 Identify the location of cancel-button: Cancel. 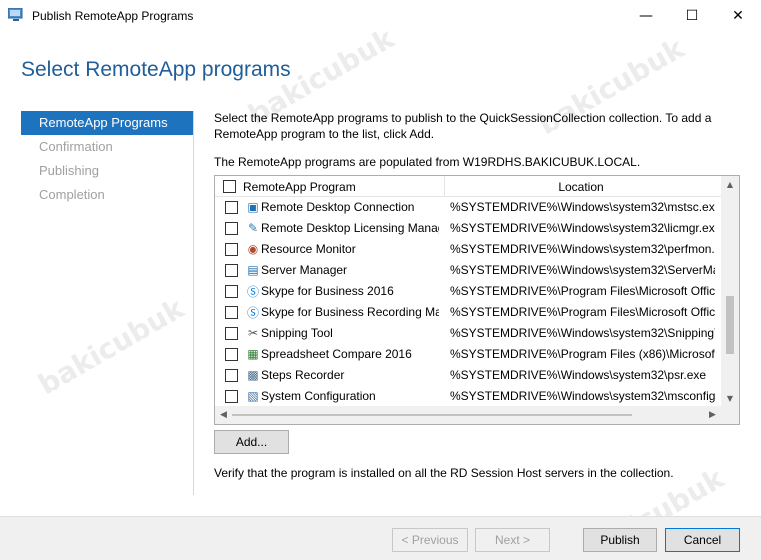
(702, 540).